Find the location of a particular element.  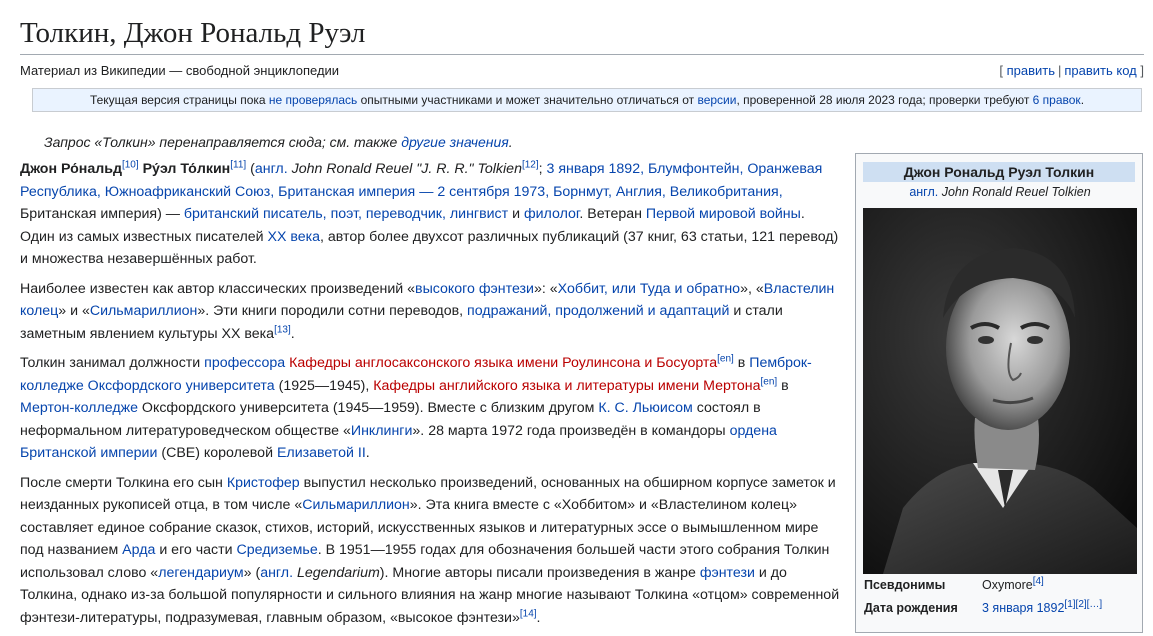

edit-links: [ править | править код ] is located at coordinates (1071, 70).